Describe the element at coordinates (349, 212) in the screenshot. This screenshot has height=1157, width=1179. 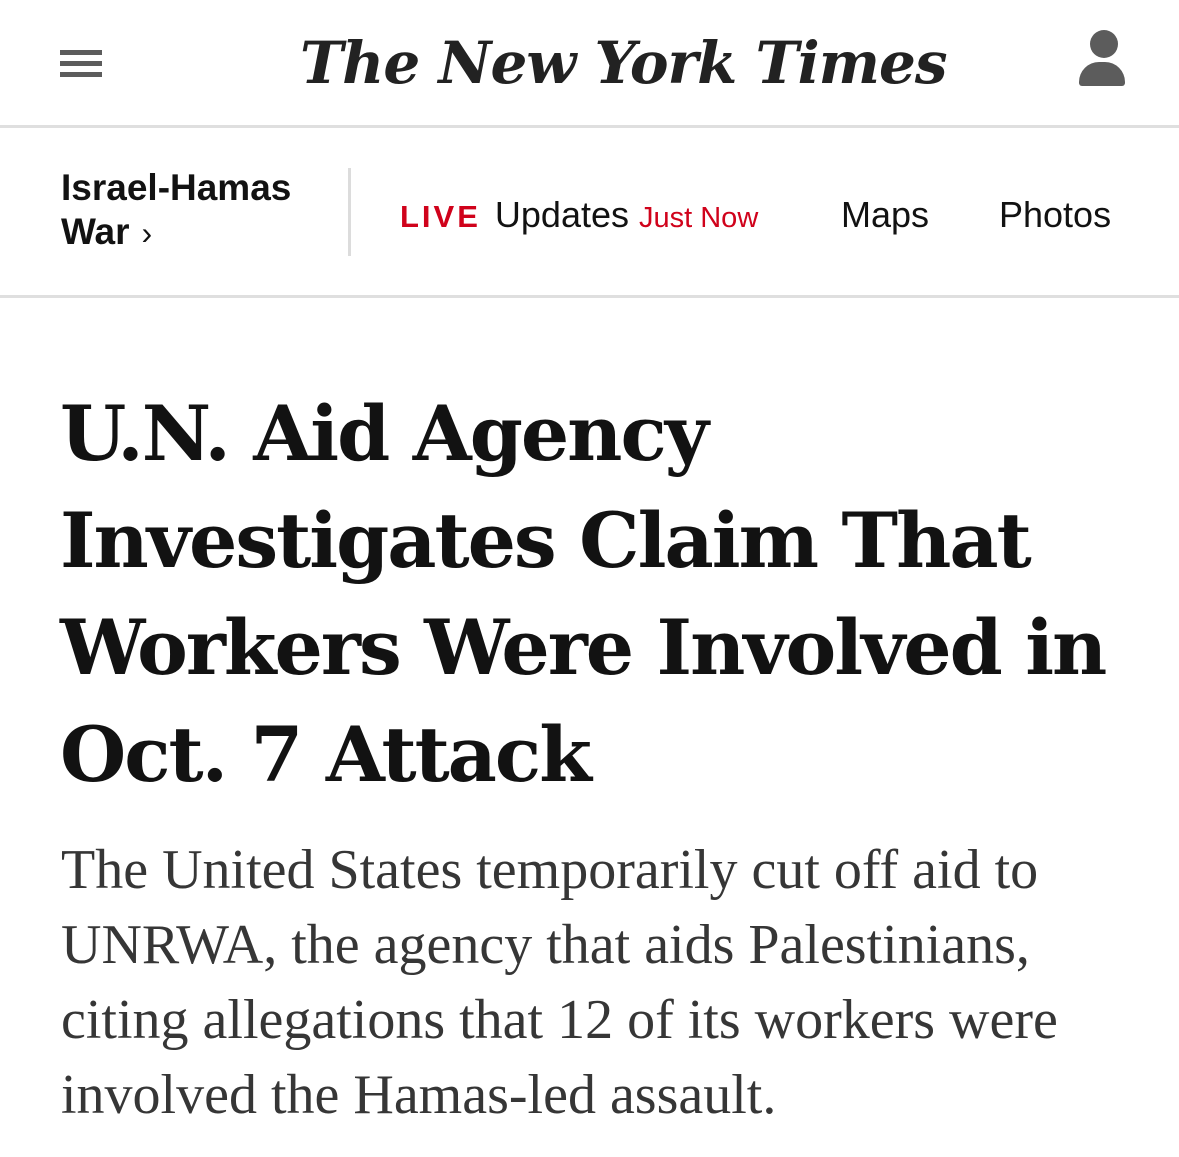
I see `nav-divider` at that location.